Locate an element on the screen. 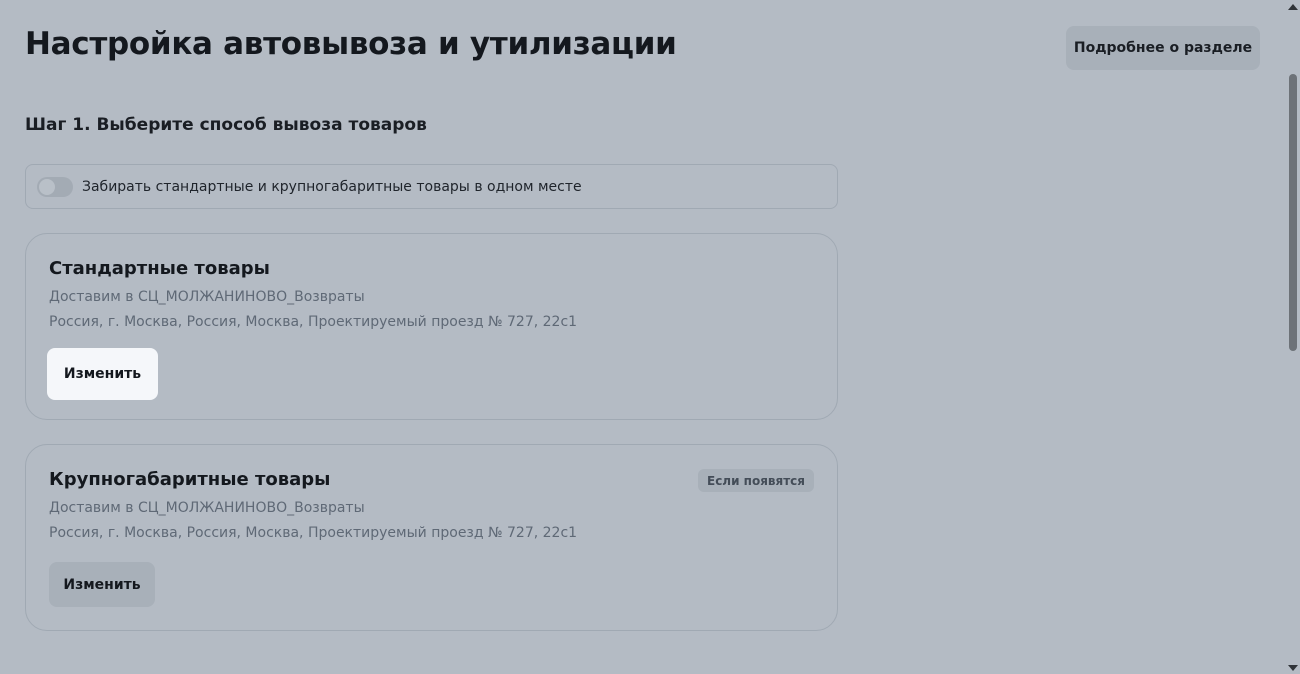  card-title: Крупногабаритные товары is located at coordinates (190, 479).